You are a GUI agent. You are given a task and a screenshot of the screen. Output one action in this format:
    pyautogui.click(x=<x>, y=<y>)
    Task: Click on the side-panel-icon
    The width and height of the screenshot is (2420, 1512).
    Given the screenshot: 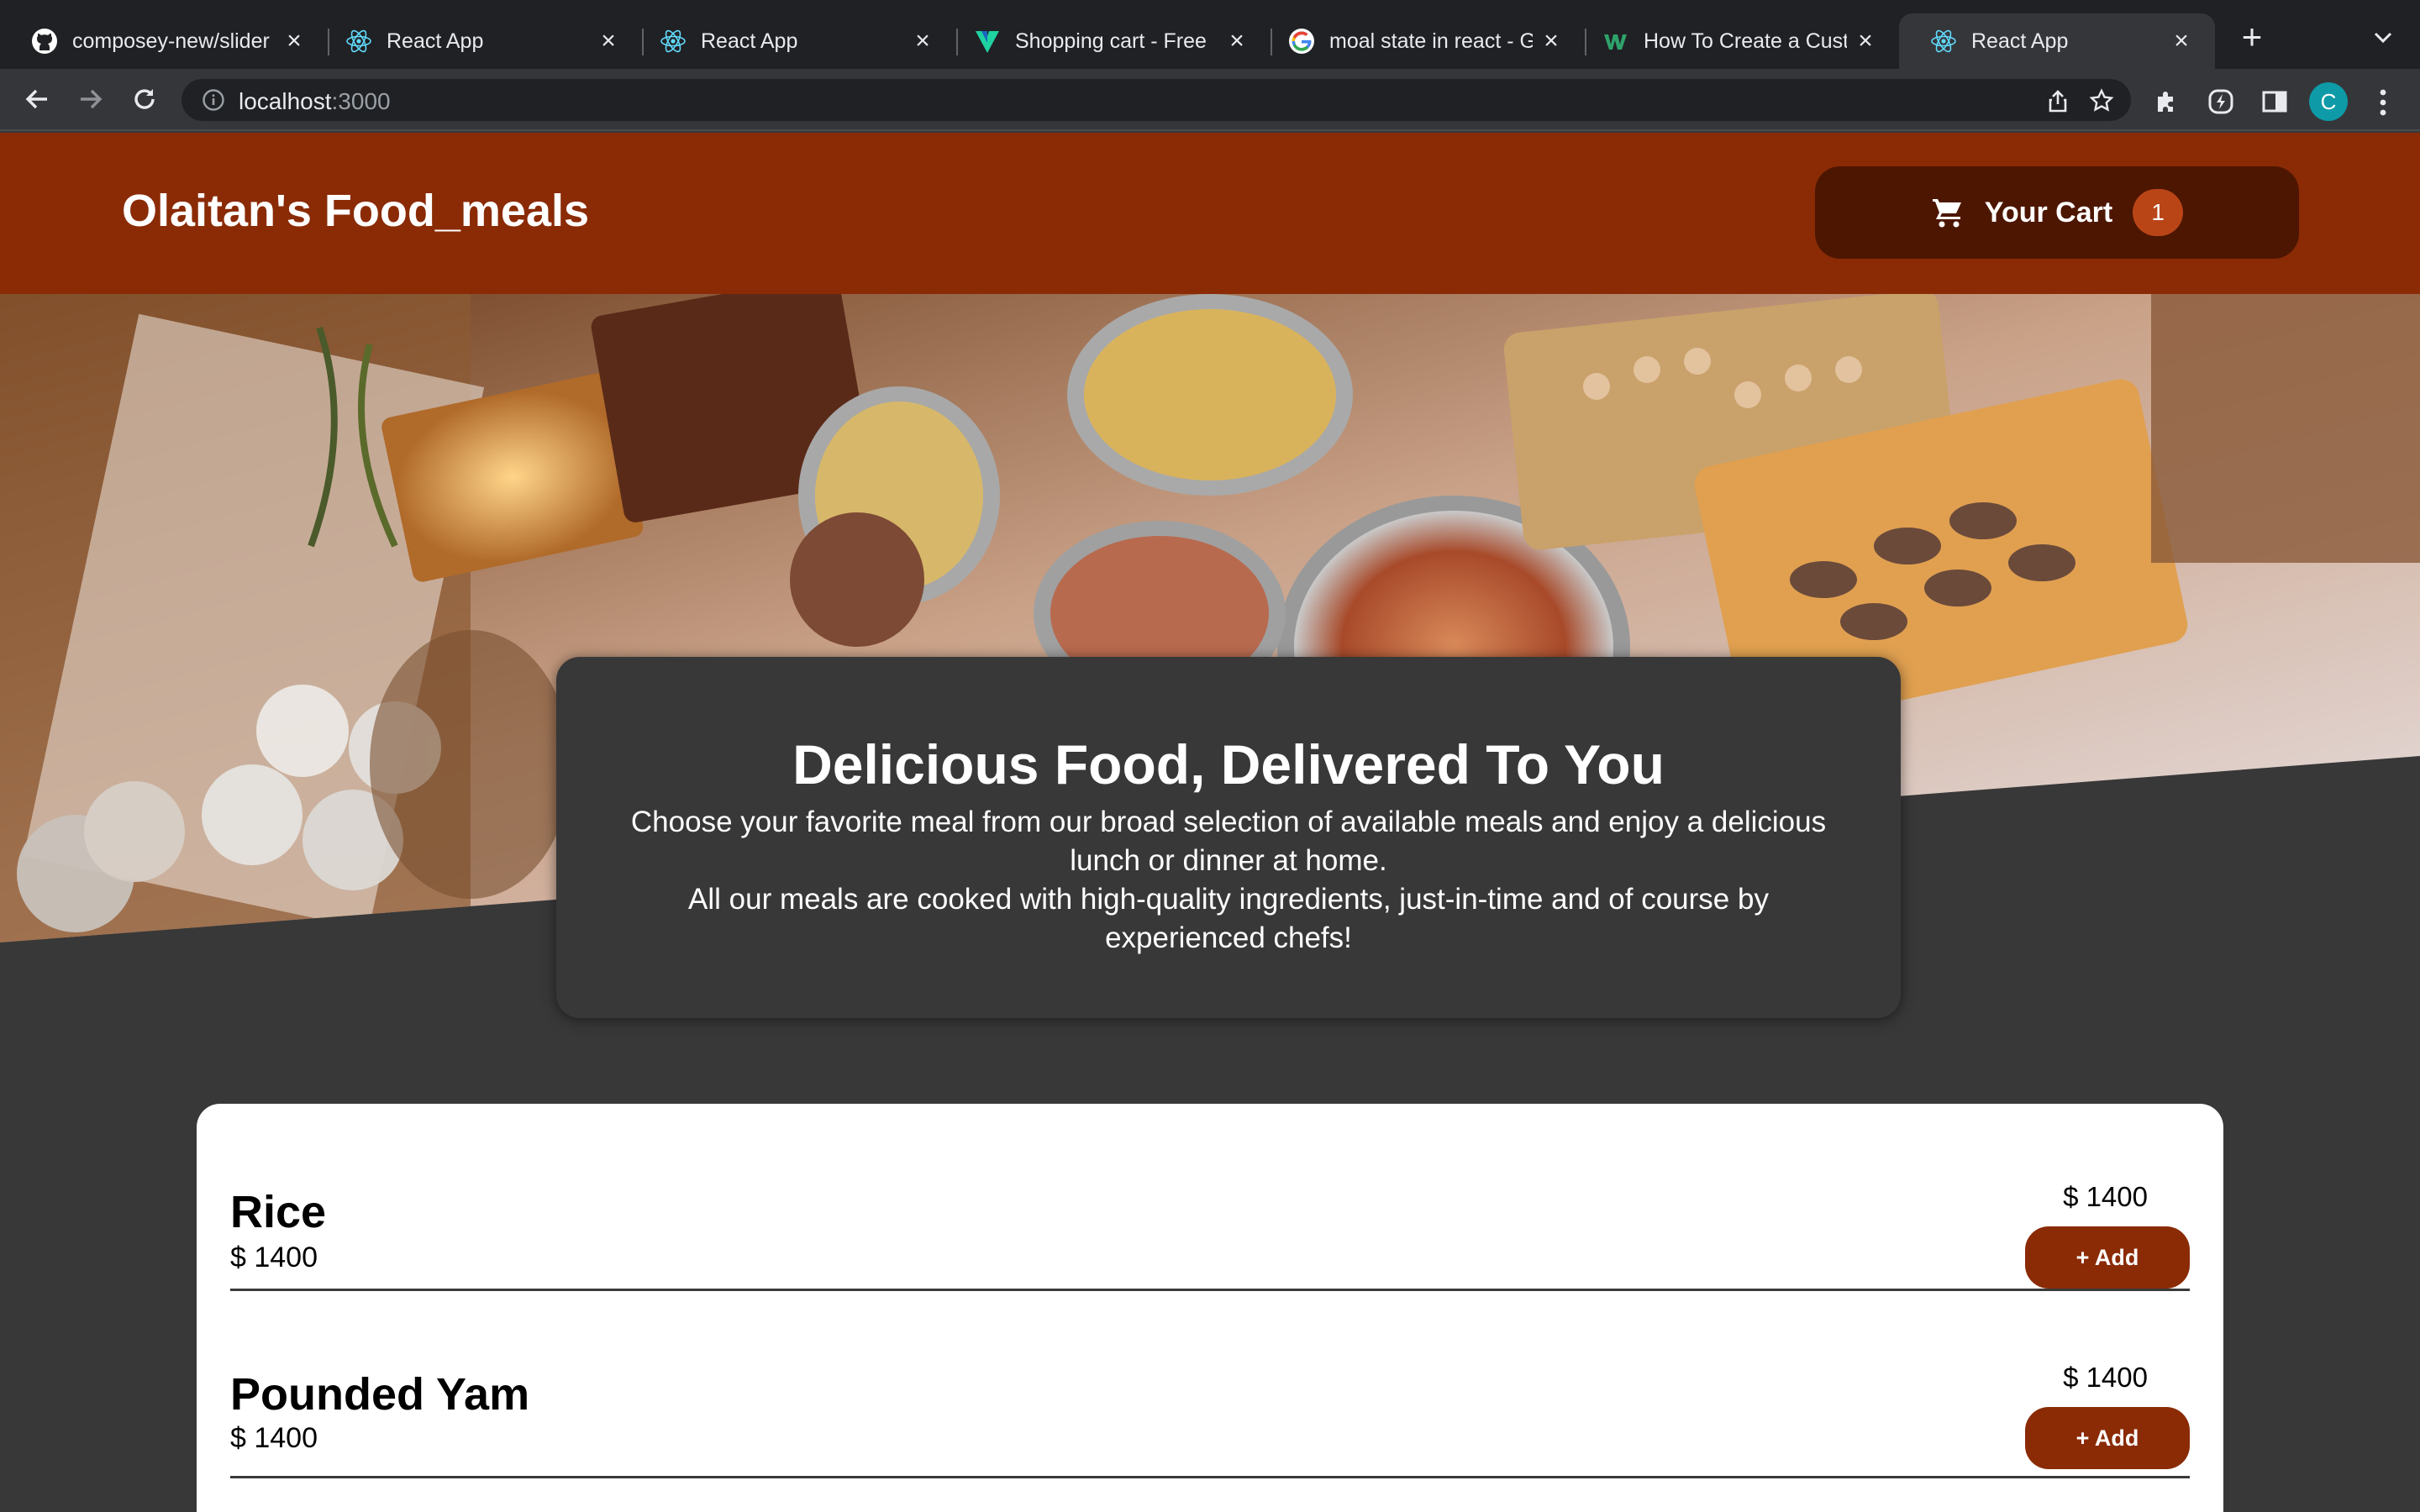 What is the action you would take?
    pyautogui.click(x=2274, y=101)
    